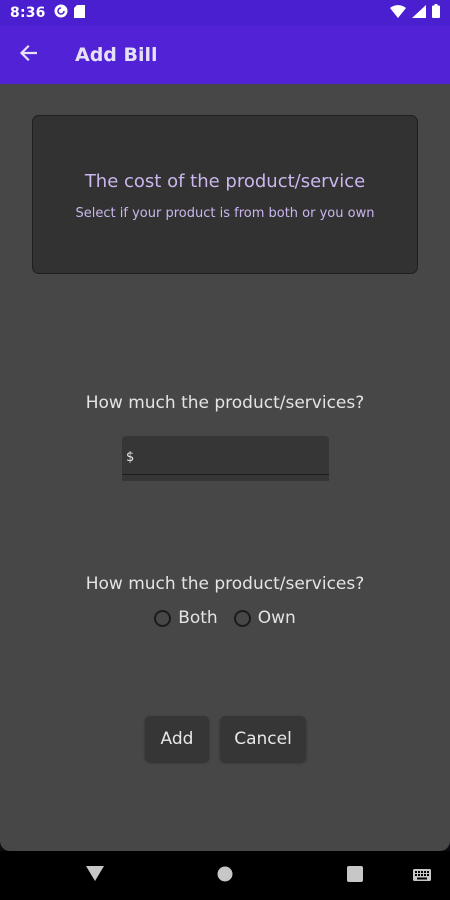 Image resolution: width=450 pixels, height=900 pixels. I want to click on system-nav-bar, so click(225, 875).